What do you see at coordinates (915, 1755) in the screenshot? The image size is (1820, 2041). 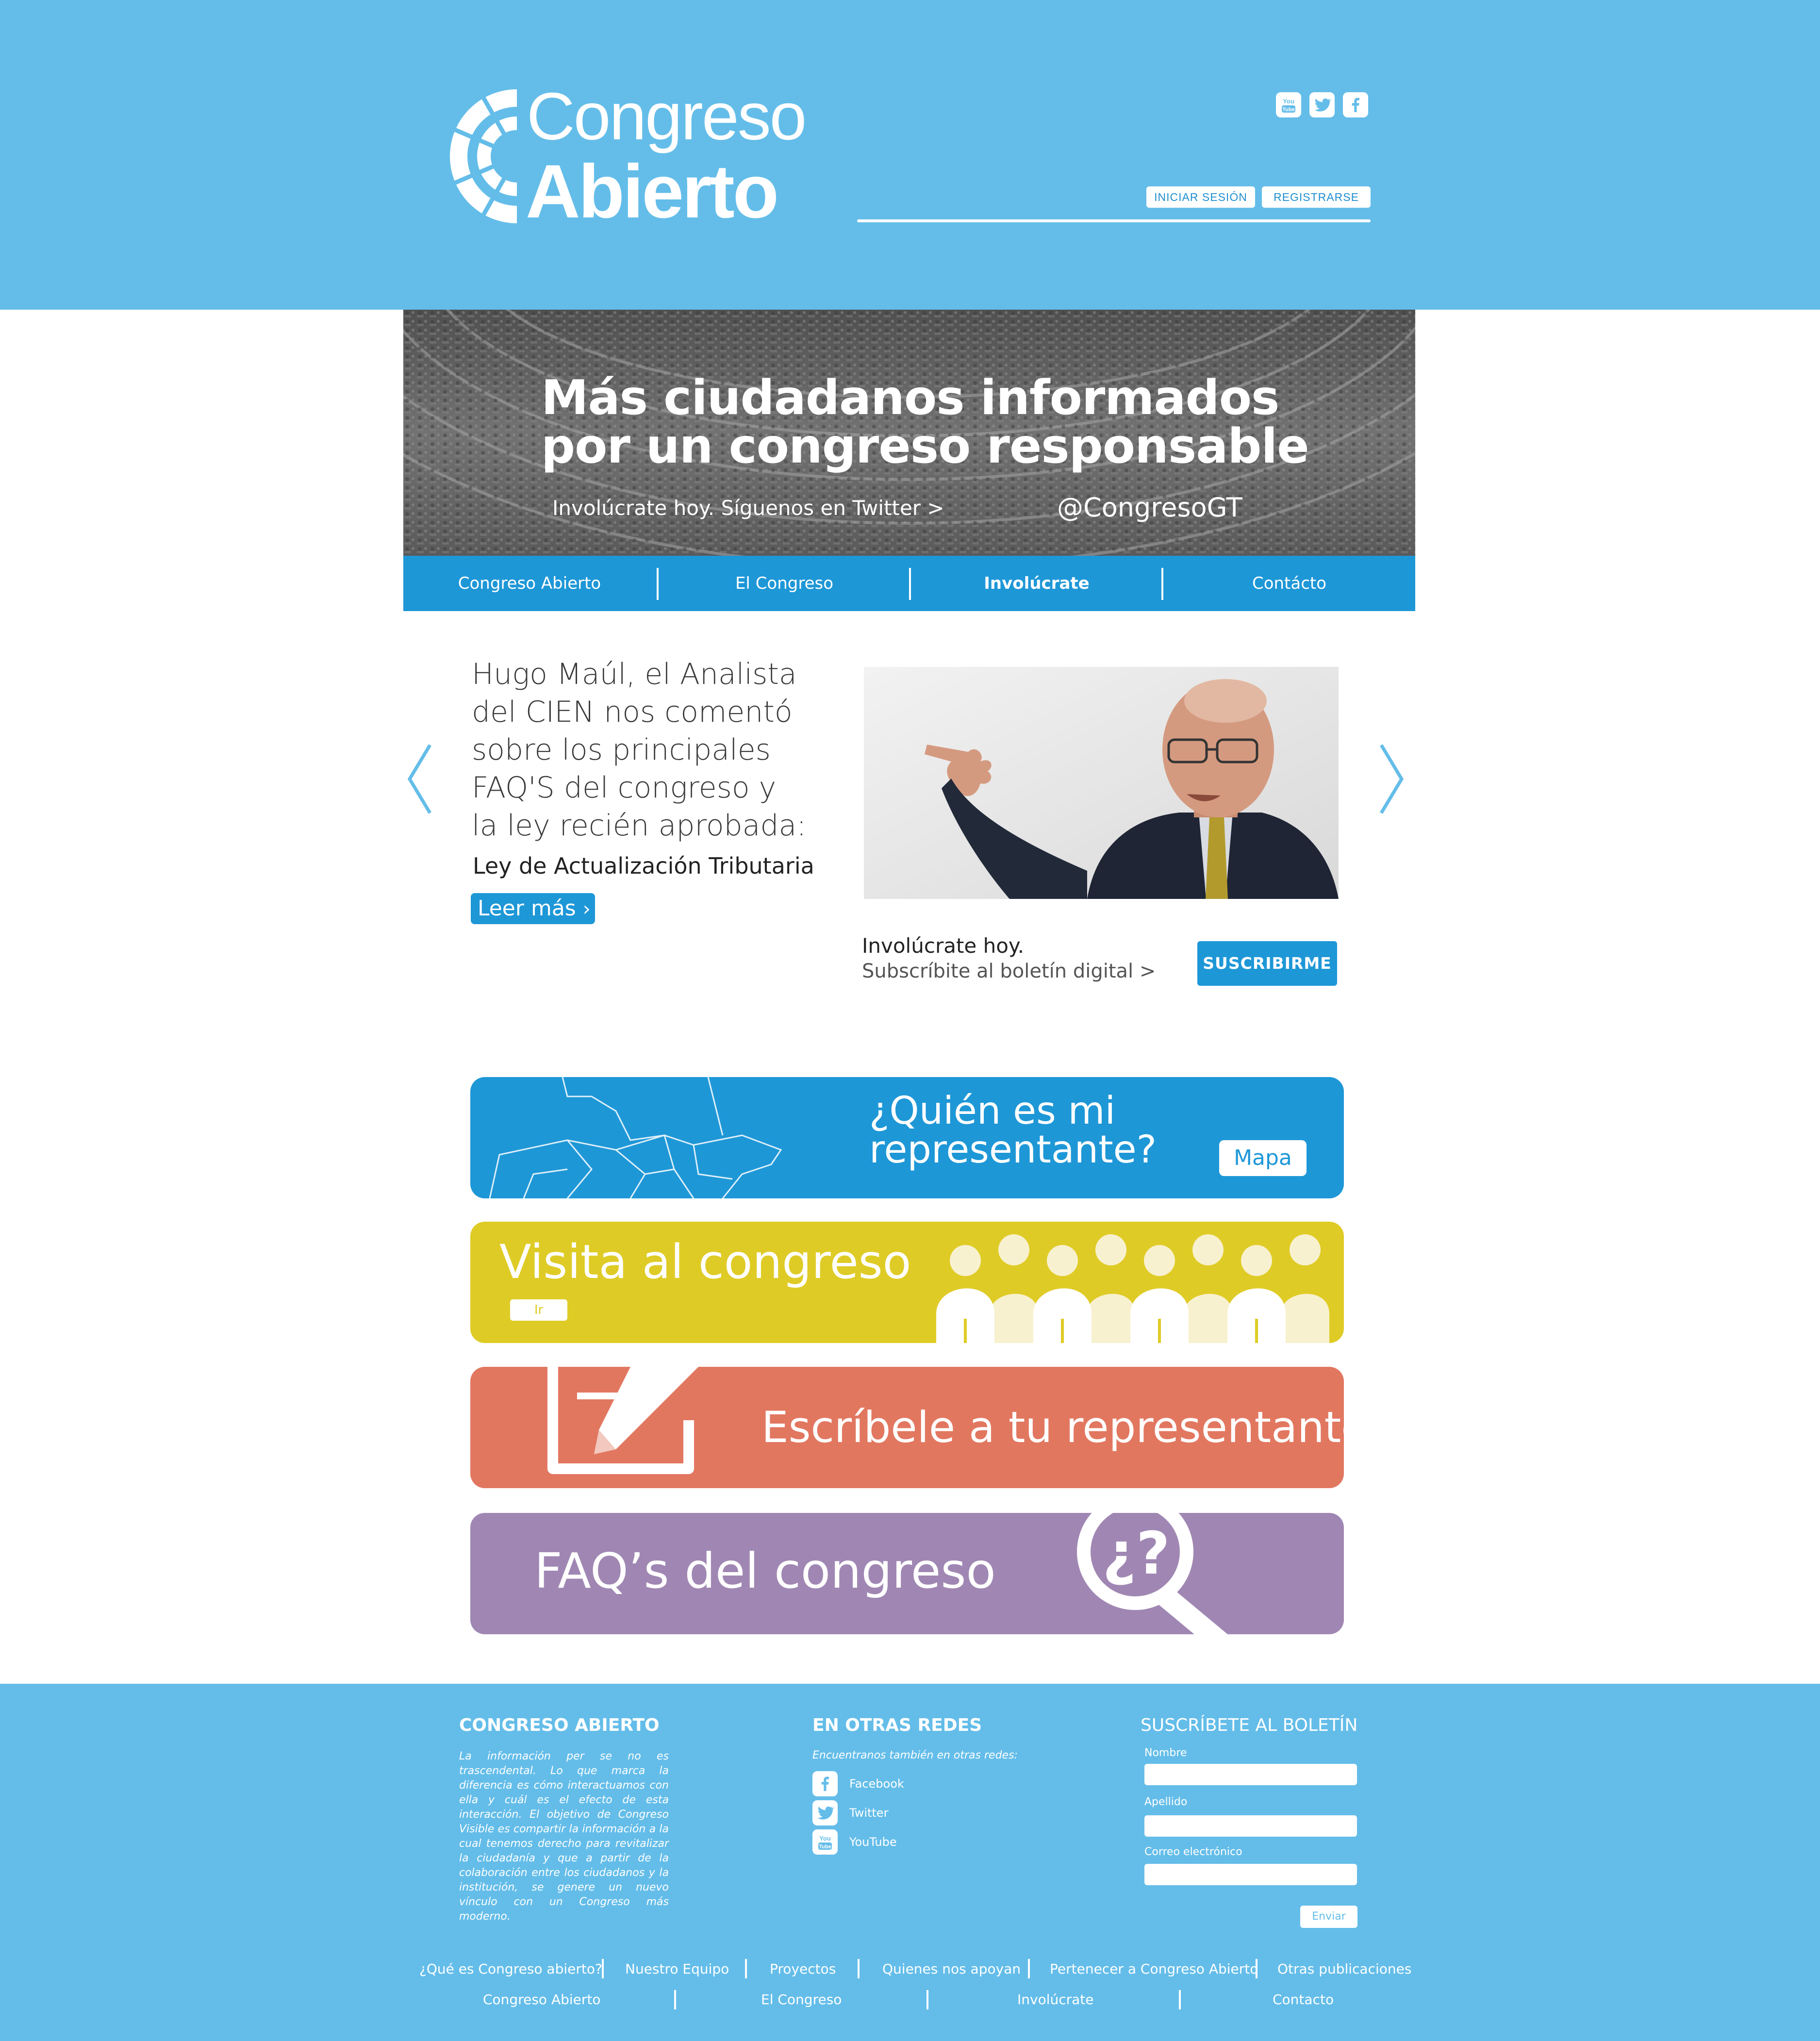 I see `footer-networks-intro: Encuentranos también en otras redes:` at bounding box center [915, 1755].